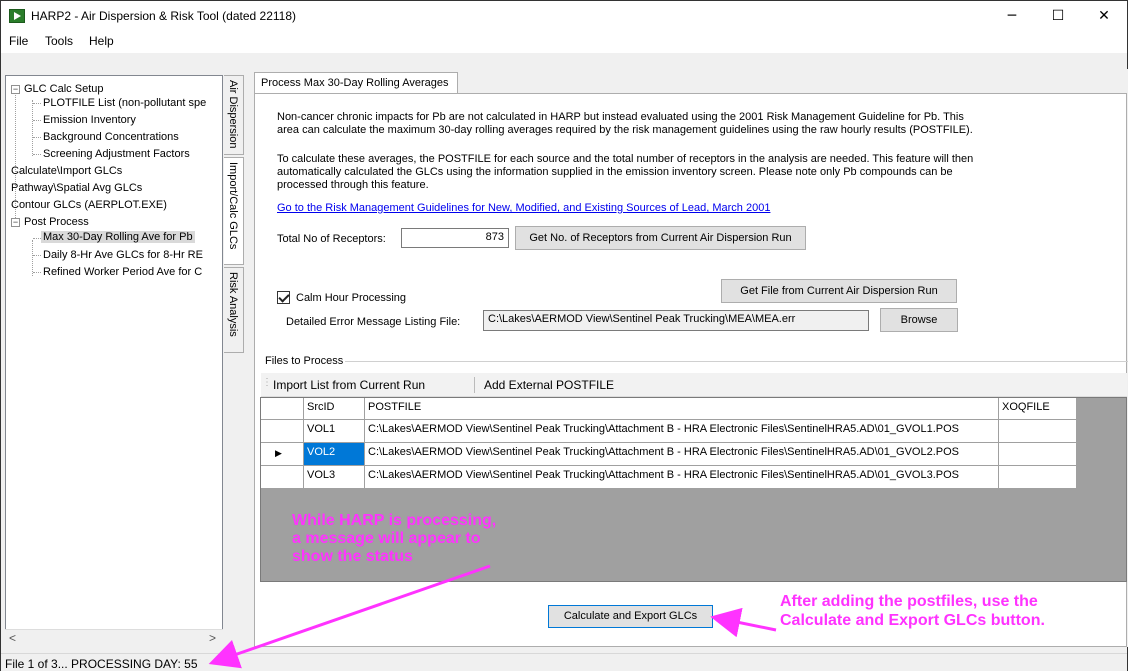 This screenshot has width=1128, height=671. Describe the element at coordinates (334, 477) in the screenshot. I see `cell-srcid: VOL3` at that location.